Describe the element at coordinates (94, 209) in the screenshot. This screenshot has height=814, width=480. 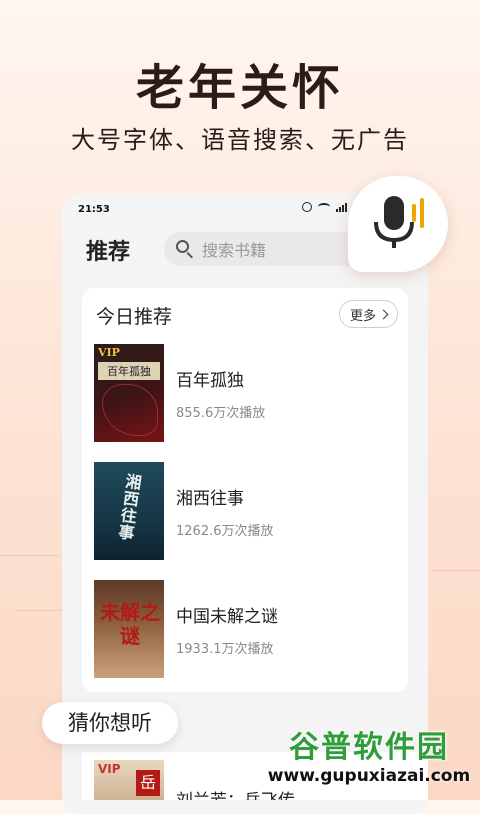
I see `status-time: 21:53` at that location.